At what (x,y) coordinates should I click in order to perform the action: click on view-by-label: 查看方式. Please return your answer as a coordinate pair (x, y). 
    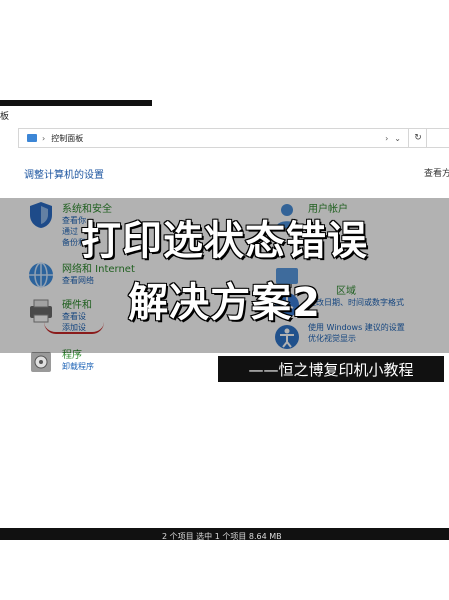
    Looking at the image, I should click on (436, 172).